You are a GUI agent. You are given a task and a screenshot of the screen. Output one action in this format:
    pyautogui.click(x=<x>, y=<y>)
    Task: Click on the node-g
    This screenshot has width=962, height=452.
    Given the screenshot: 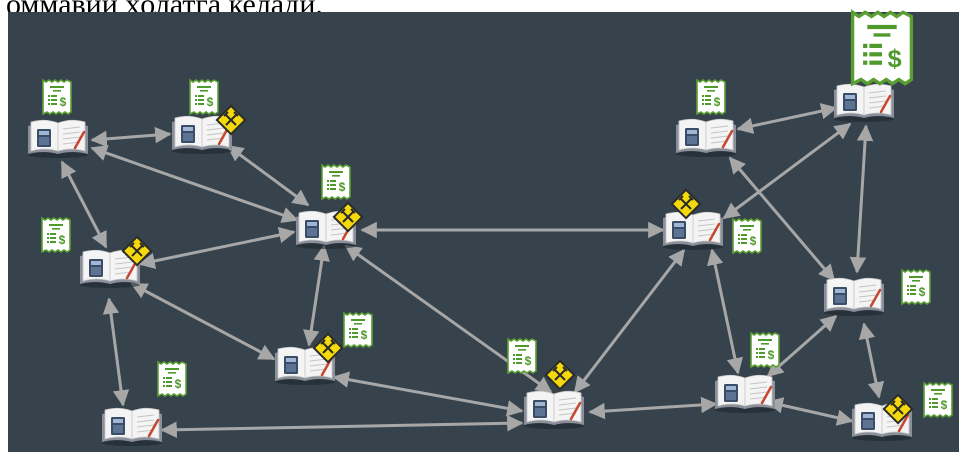 What is the action you would take?
    pyautogui.click(x=554, y=410)
    